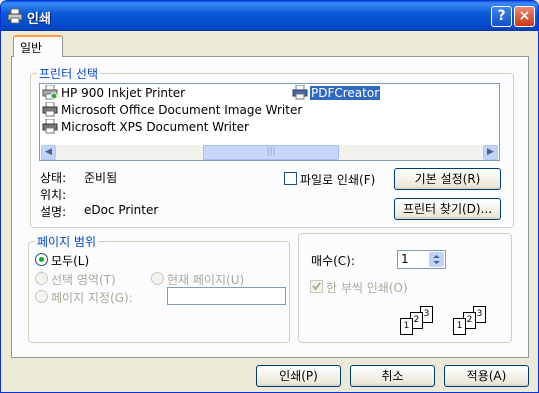  What do you see at coordinates (333, 261) in the screenshot?
I see `copies-label: 매수(C):` at bounding box center [333, 261].